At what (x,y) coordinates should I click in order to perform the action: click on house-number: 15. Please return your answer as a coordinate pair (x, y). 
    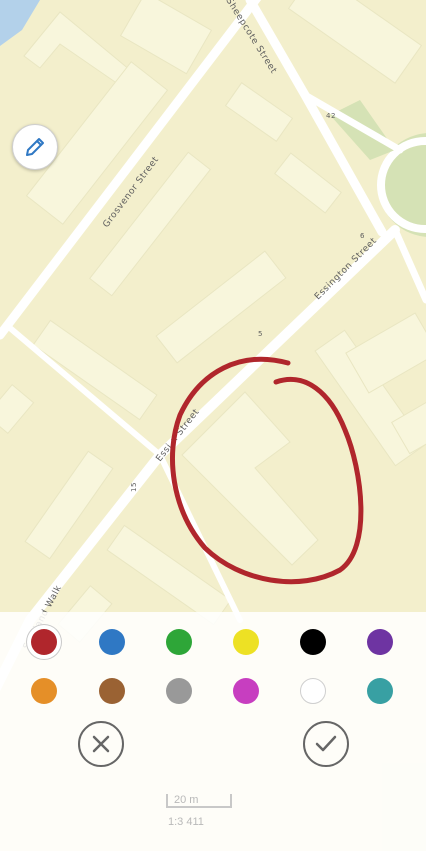
    Looking at the image, I should click on (134, 487).